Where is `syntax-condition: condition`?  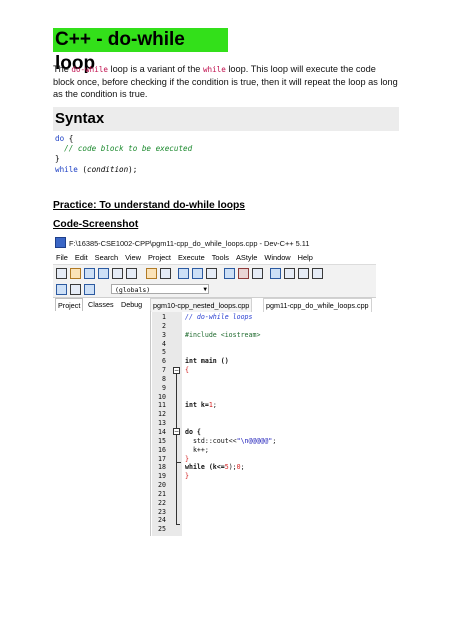
syntax-condition: condition is located at coordinates (108, 169).